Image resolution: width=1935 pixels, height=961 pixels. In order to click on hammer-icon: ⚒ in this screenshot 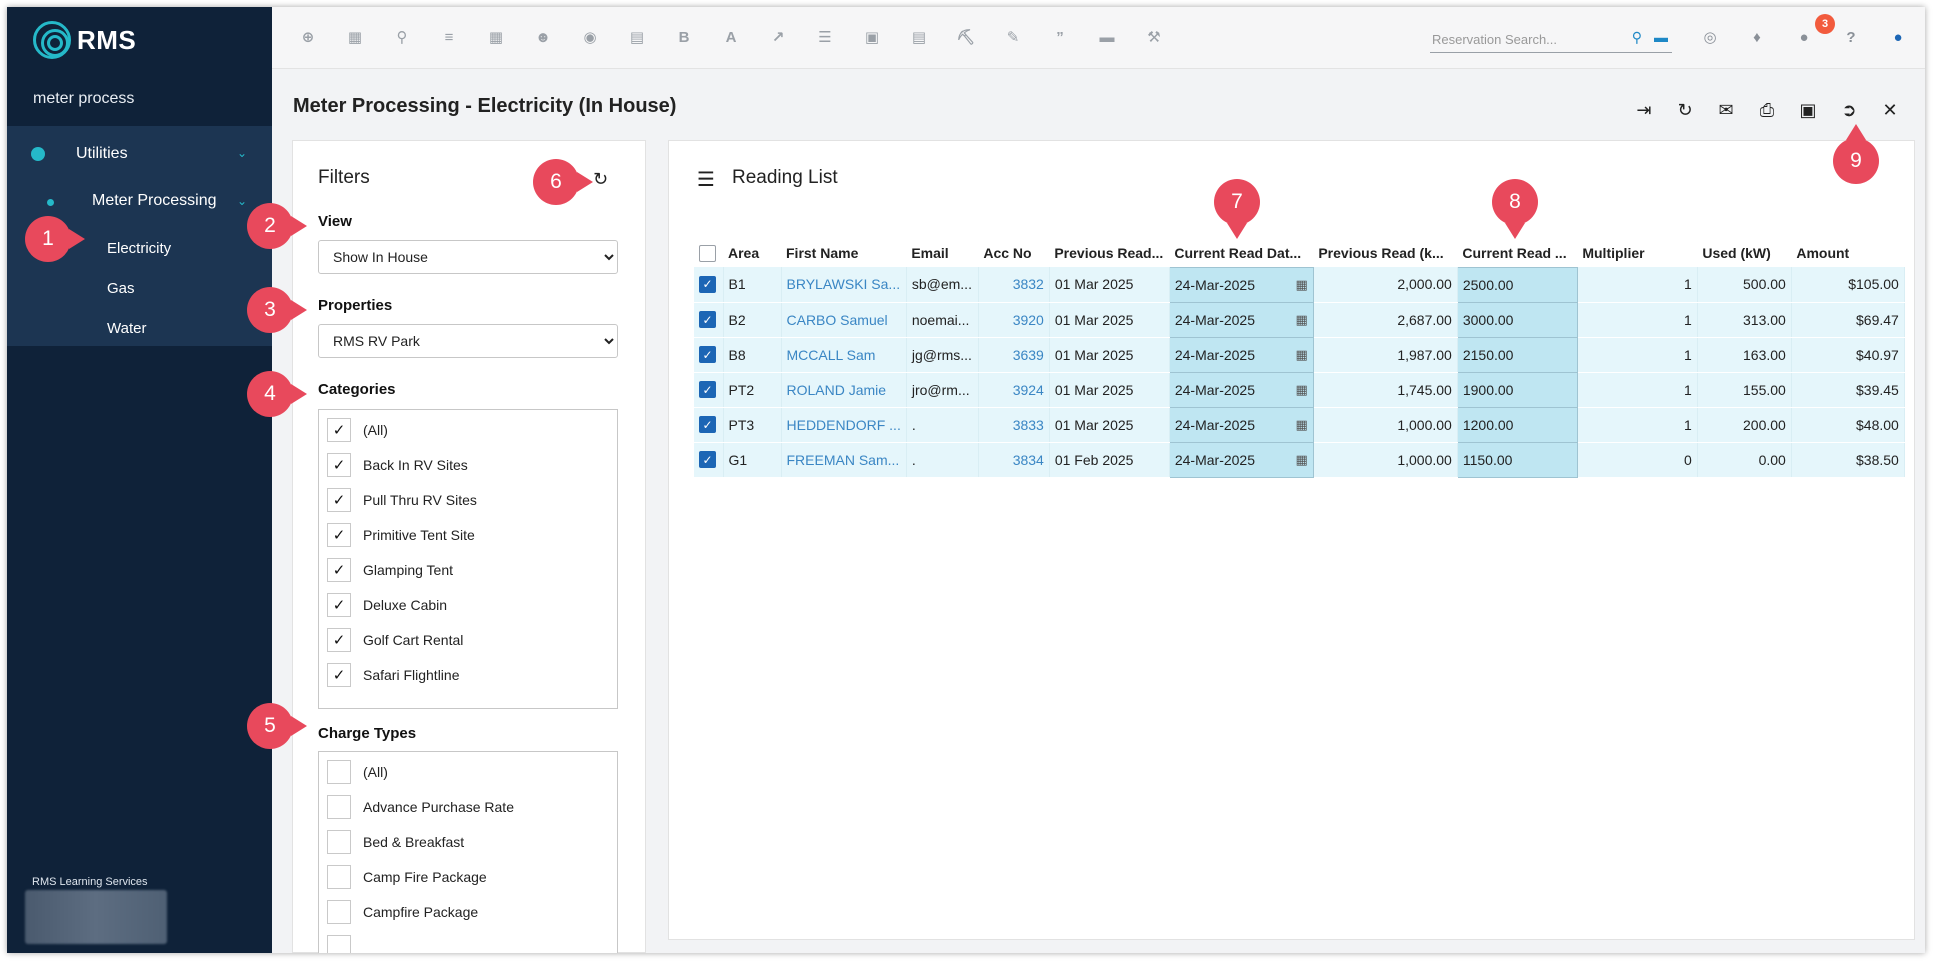, I will do `click(1154, 37)`.